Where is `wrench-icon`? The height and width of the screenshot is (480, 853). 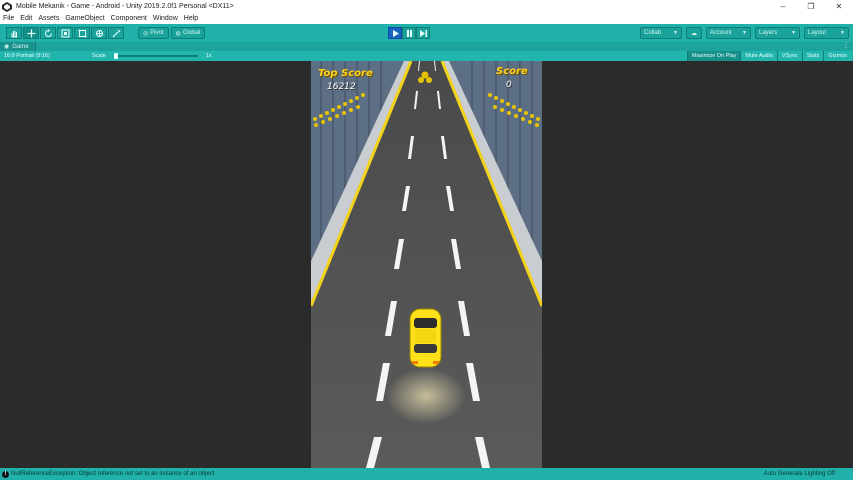 wrench-icon is located at coordinates (116, 33).